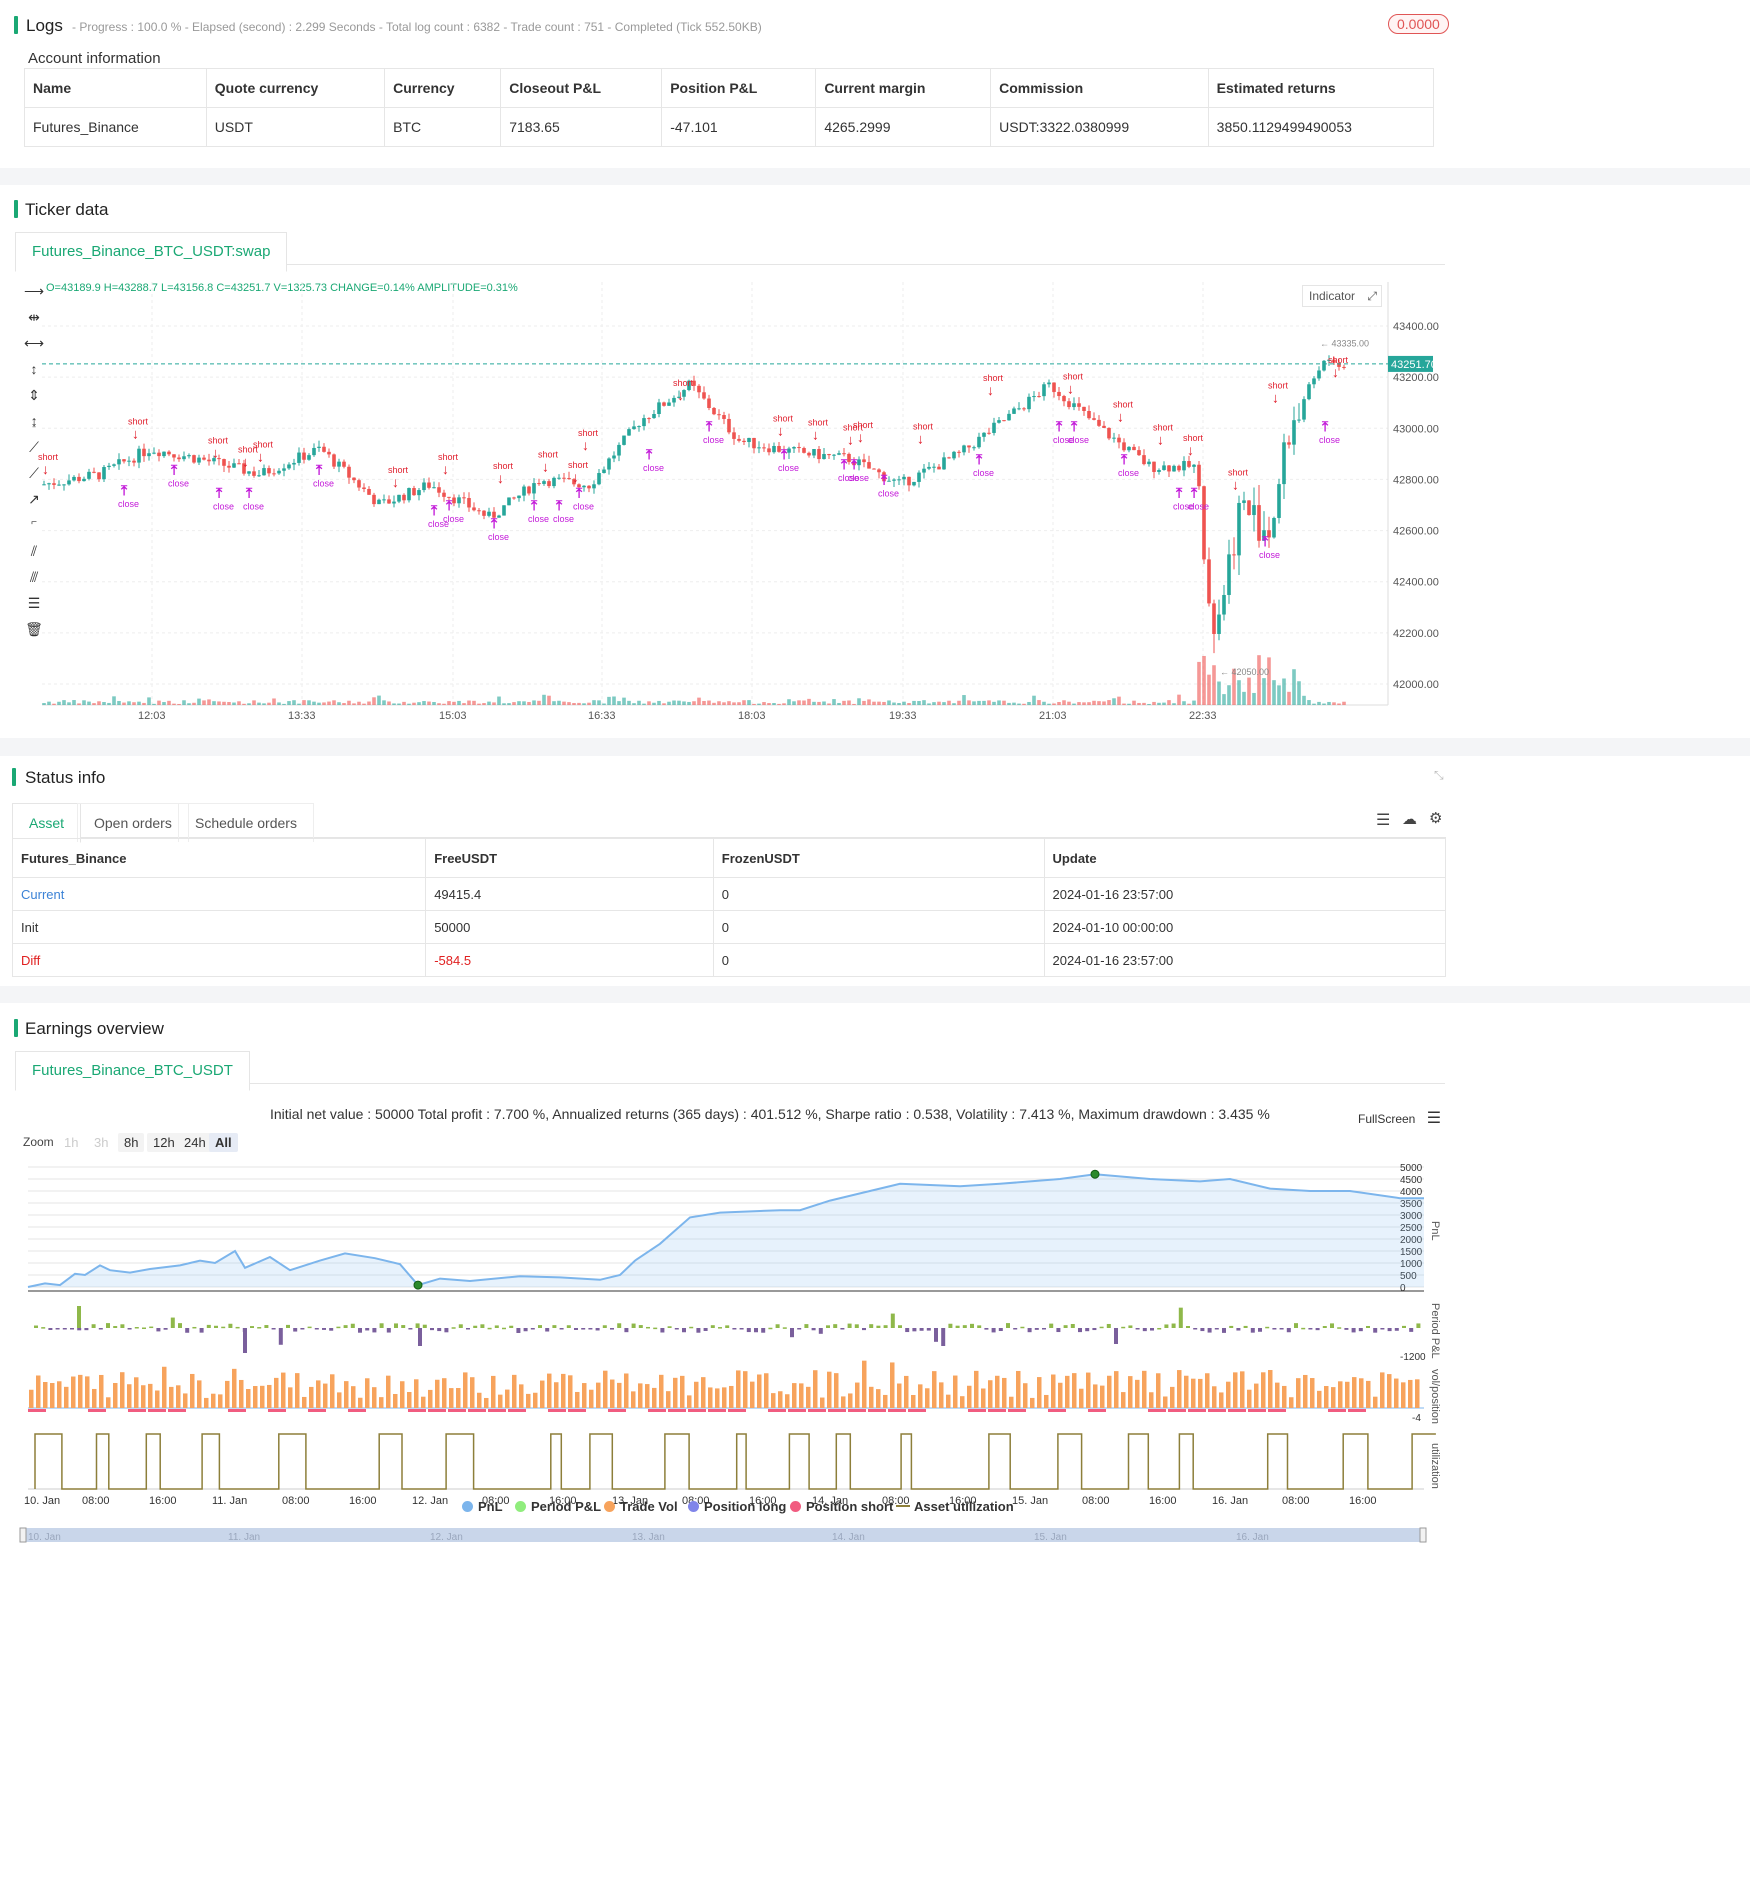  What do you see at coordinates (47, 823) in the screenshot?
I see `tab-asset: Asset` at bounding box center [47, 823].